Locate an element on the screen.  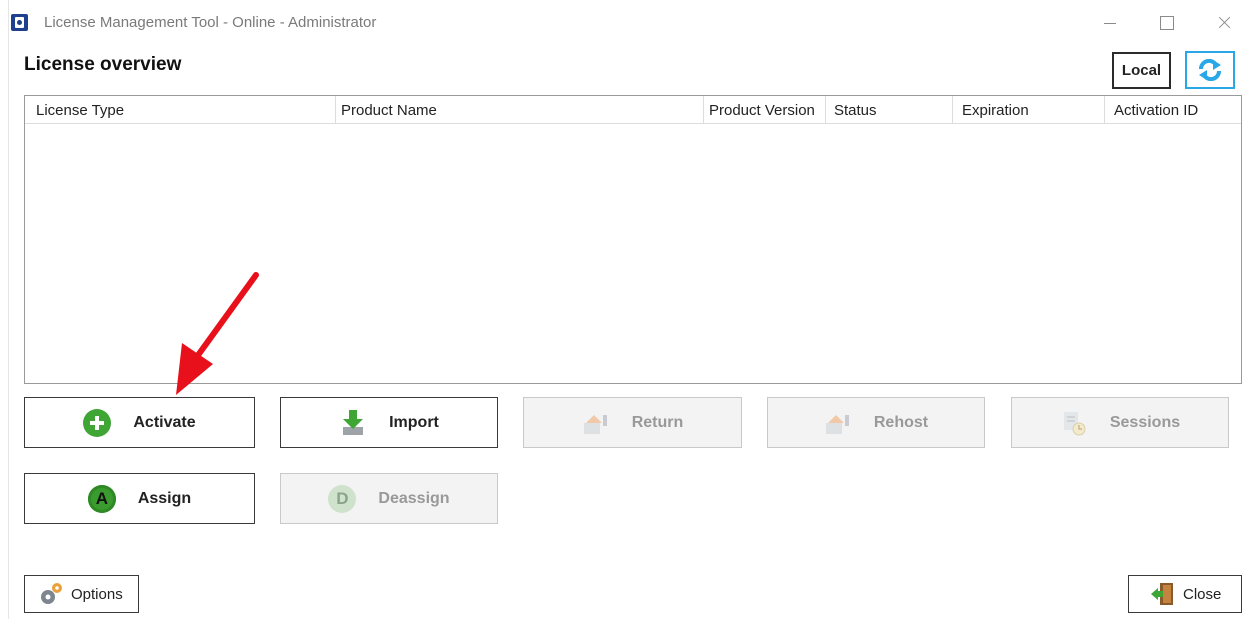
exit-door-icon is located at coordinates (1162, 594).